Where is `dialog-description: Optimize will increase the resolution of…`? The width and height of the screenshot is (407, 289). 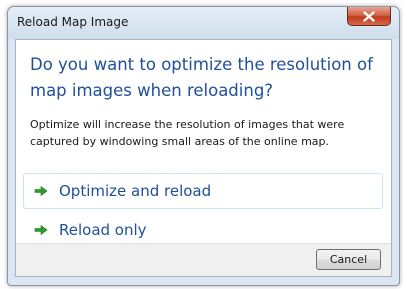 dialog-description: Optimize will increase the resolution of… is located at coordinates (187, 133).